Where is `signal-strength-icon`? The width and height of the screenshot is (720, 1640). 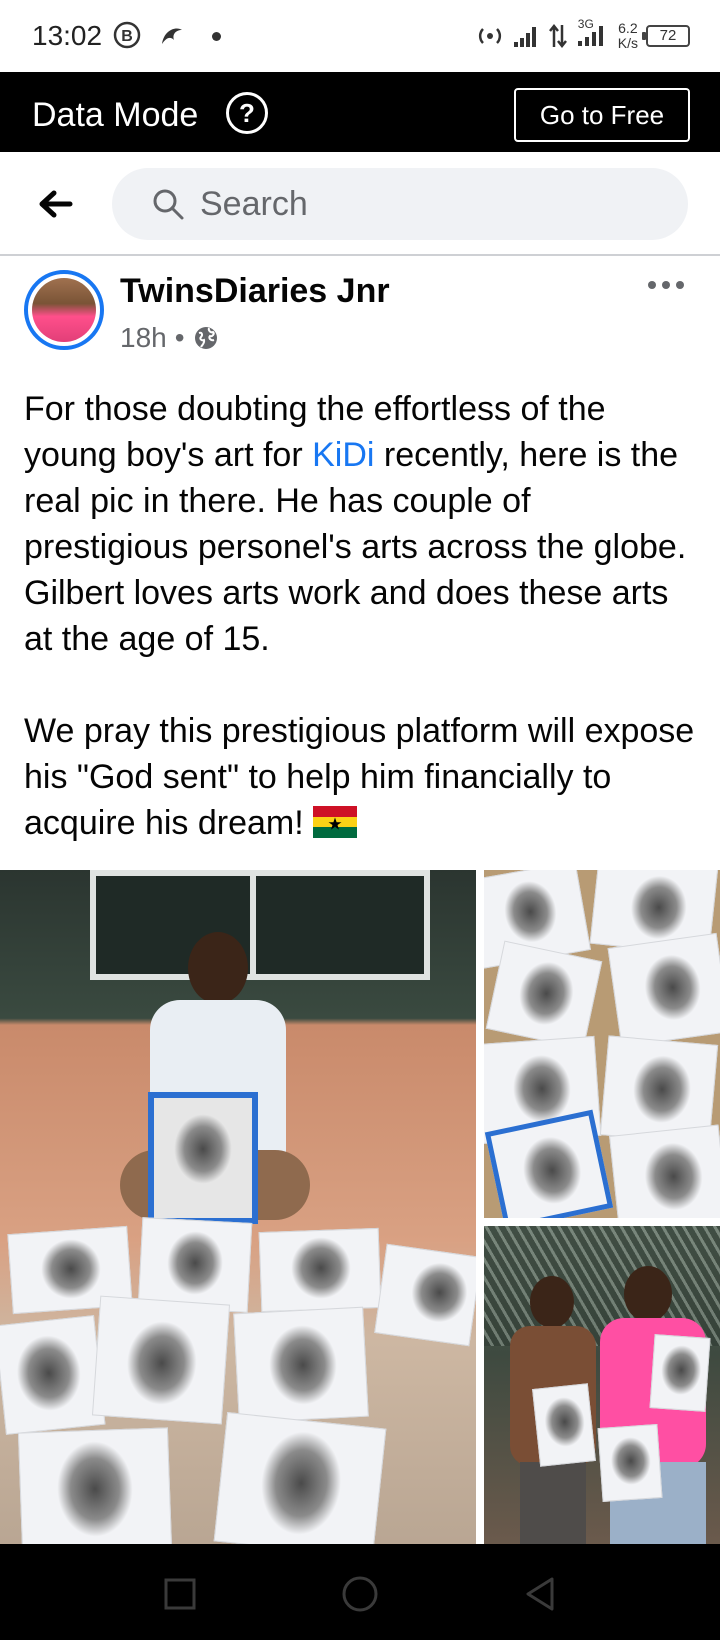 signal-strength-icon is located at coordinates (524, 37).